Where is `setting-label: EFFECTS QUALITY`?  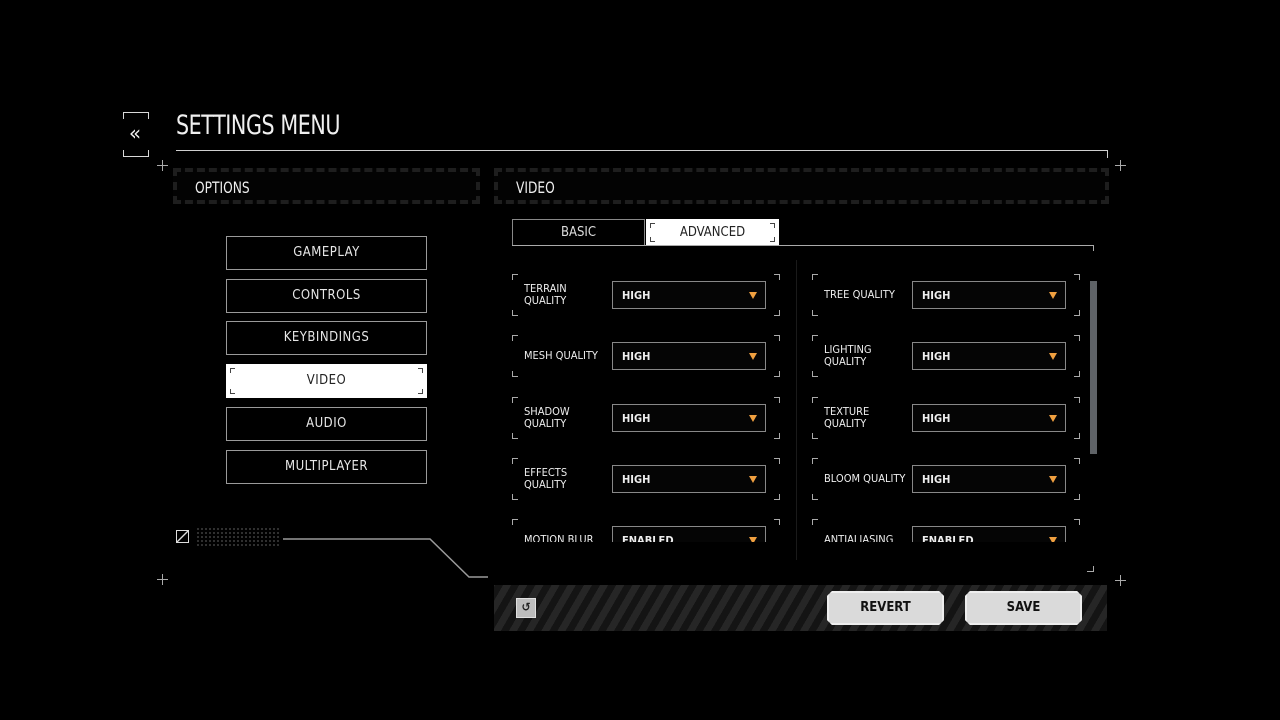 setting-label: EFFECTS QUALITY is located at coordinates (546, 478).